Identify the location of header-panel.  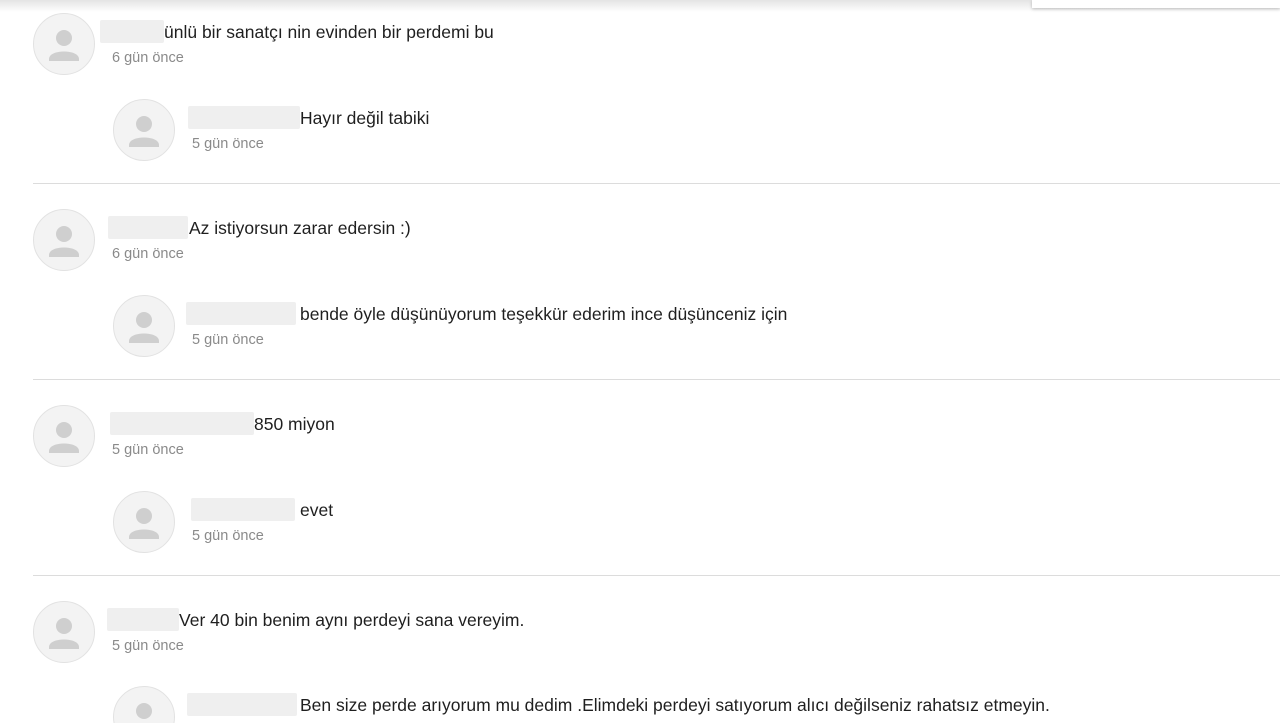
(1156, 4).